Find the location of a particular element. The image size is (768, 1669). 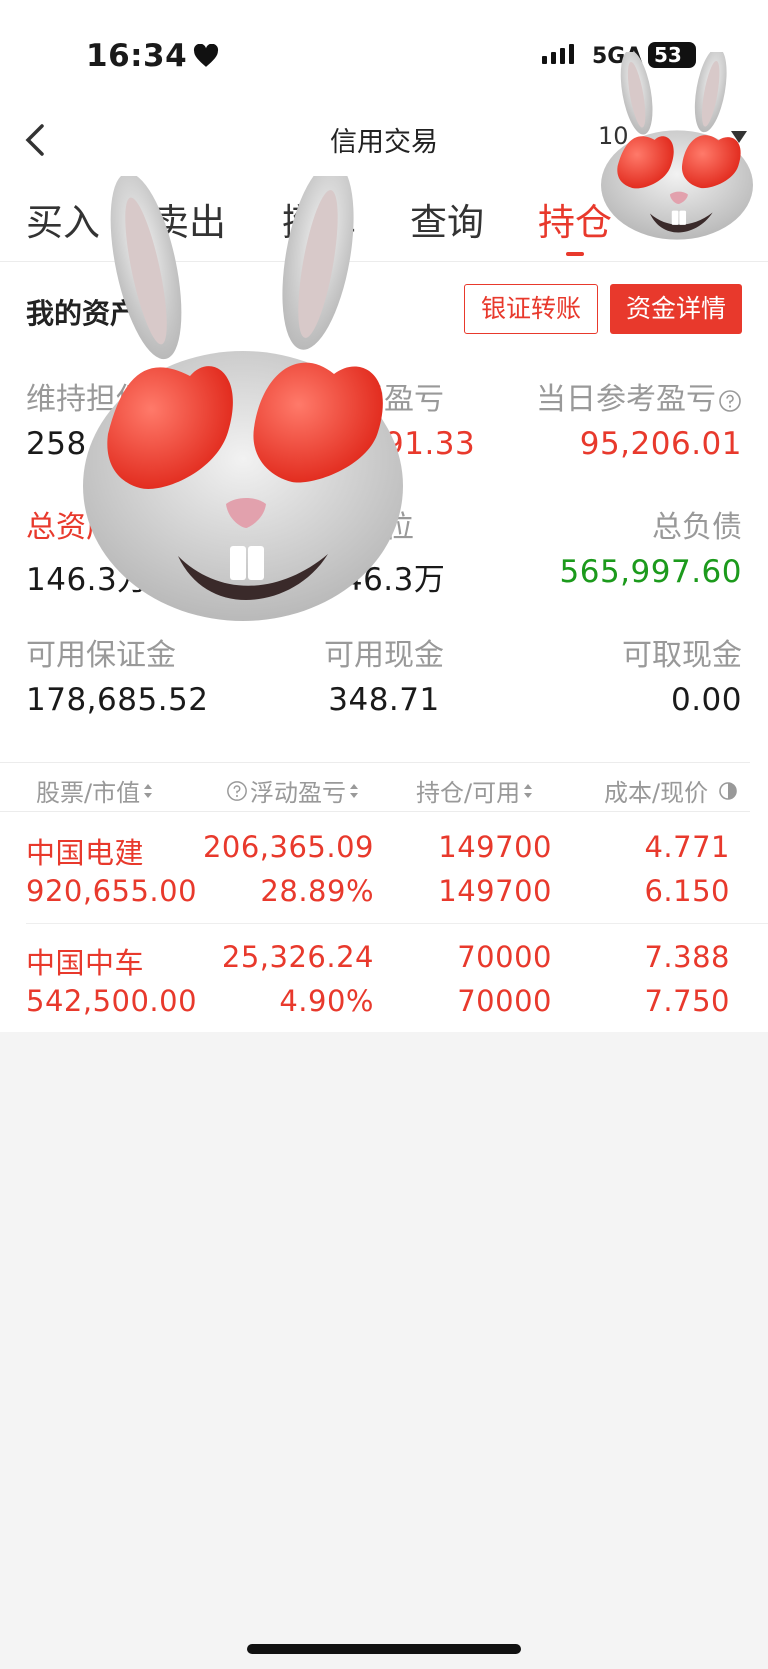

metric-value: 348.71 is located at coordinates (384, 700).